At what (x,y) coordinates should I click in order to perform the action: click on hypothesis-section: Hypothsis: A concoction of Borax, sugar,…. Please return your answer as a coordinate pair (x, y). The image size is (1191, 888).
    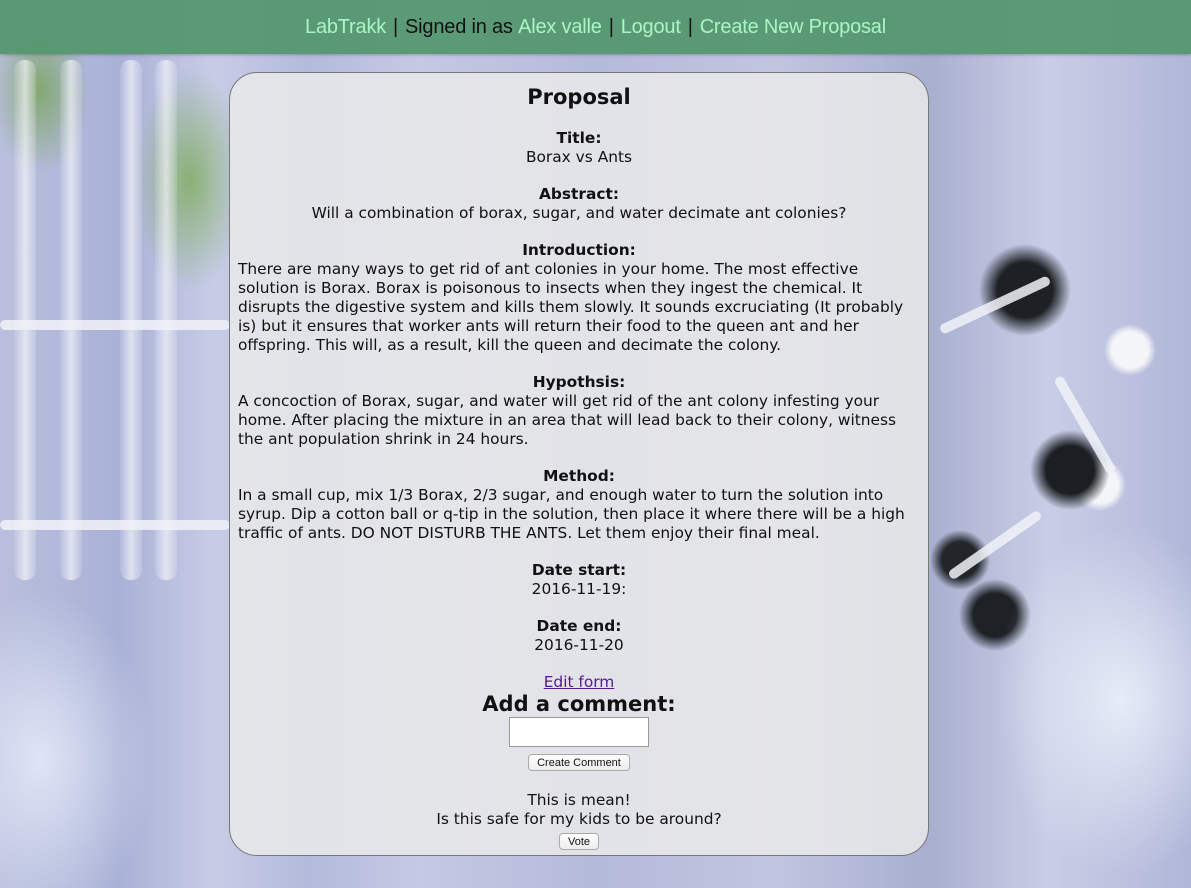
    Looking at the image, I should click on (579, 411).